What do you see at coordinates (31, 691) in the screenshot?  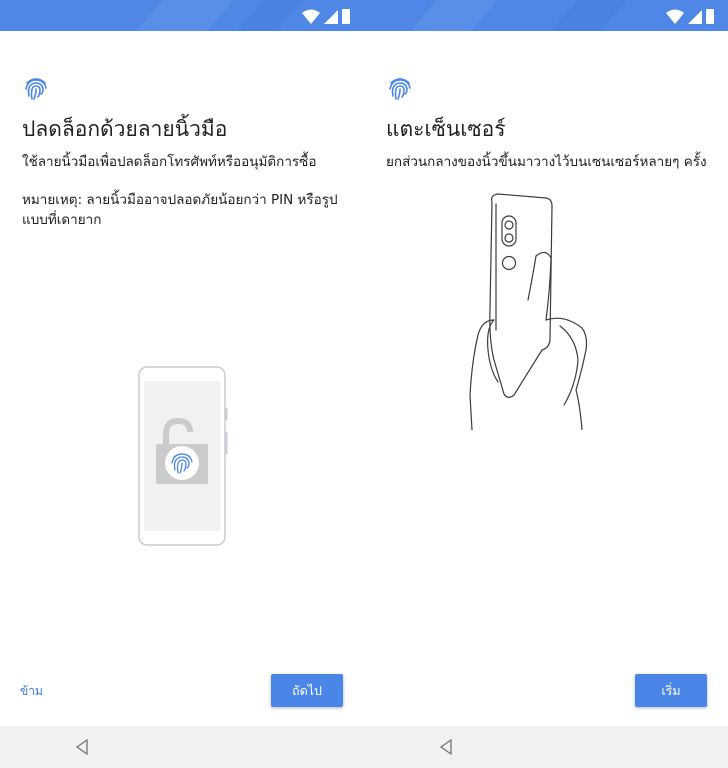 I see `skip-button: ข้าม` at bounding box center [31, 691].